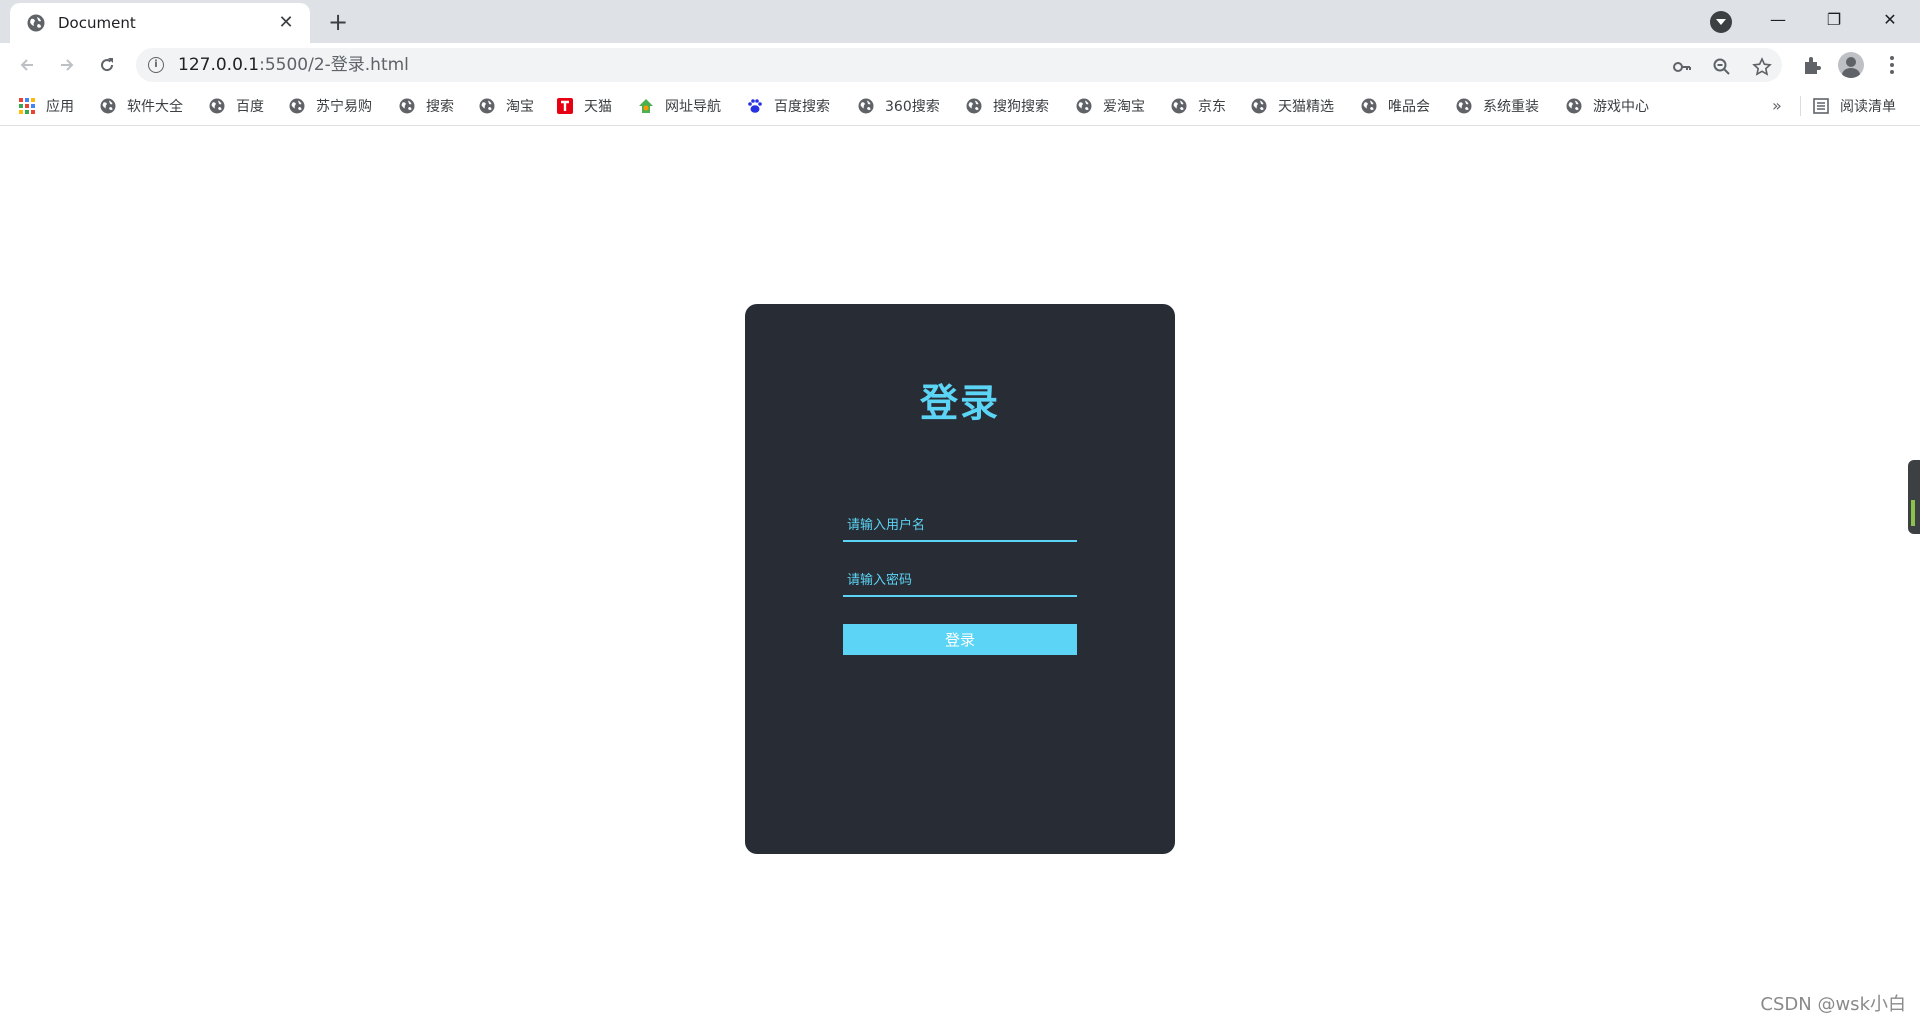 This screenshot has height=1030, width=1920. What do you see at coordinates (693, 107) in the screenshot?
I see `bookmark-label: 网址导航` at bounding box center [693, 107].